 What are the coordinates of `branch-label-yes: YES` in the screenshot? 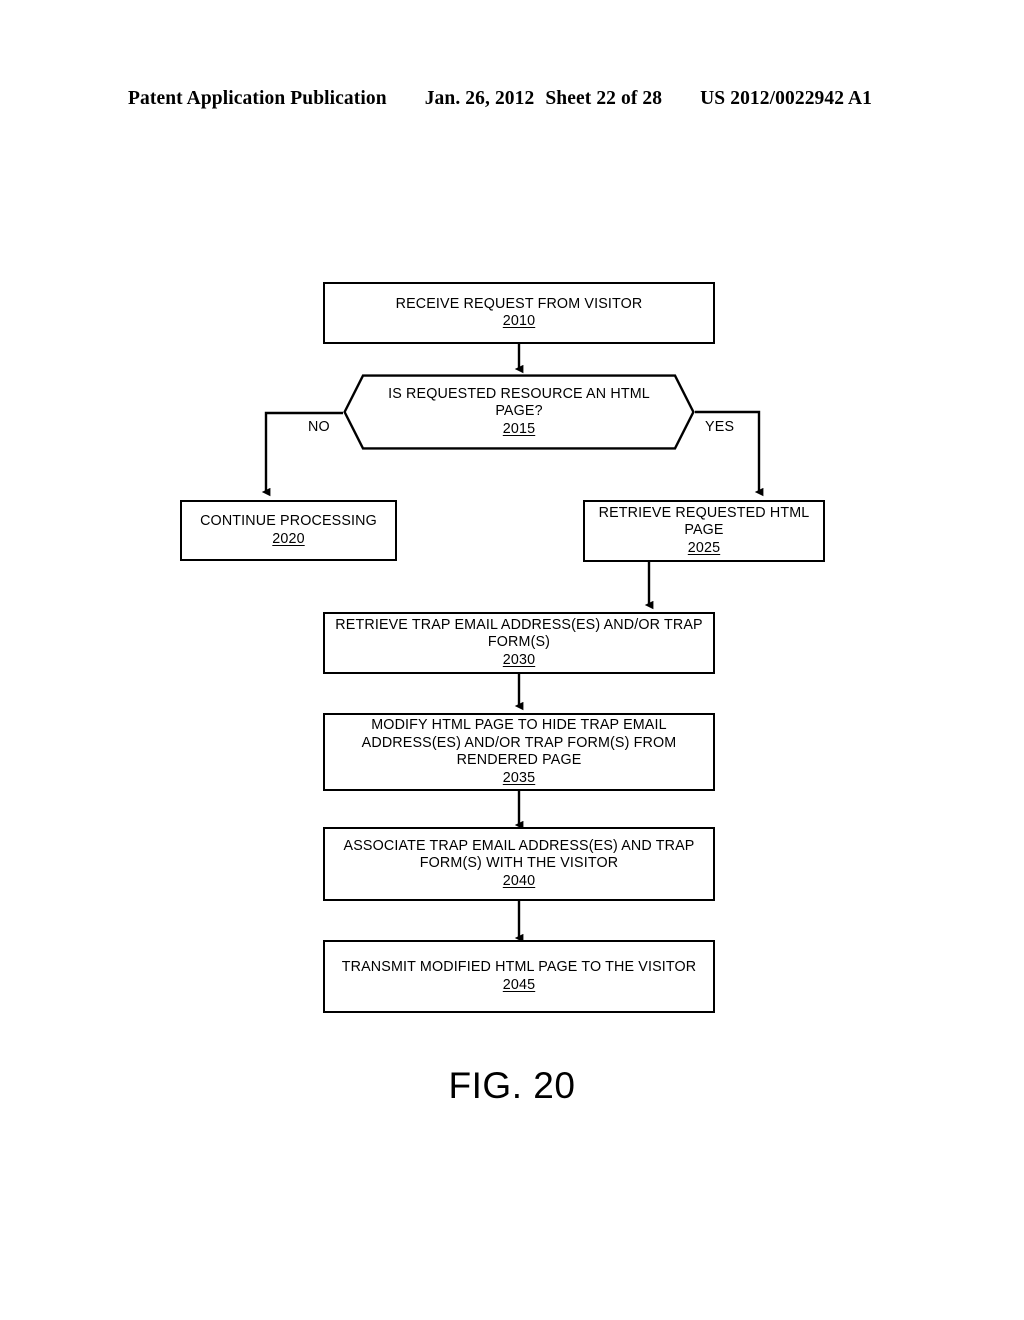 It's located at (720, 427).